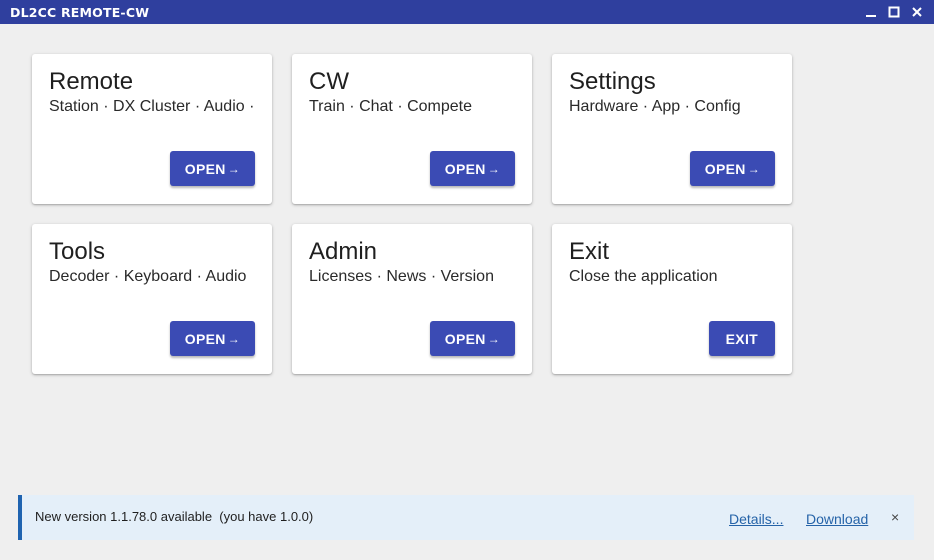  Describe the element at coordinates (152, 299) in the screenshot. I see `card-tools: Tools Decoder · Keyboard · Audio OPEN →` at that location.